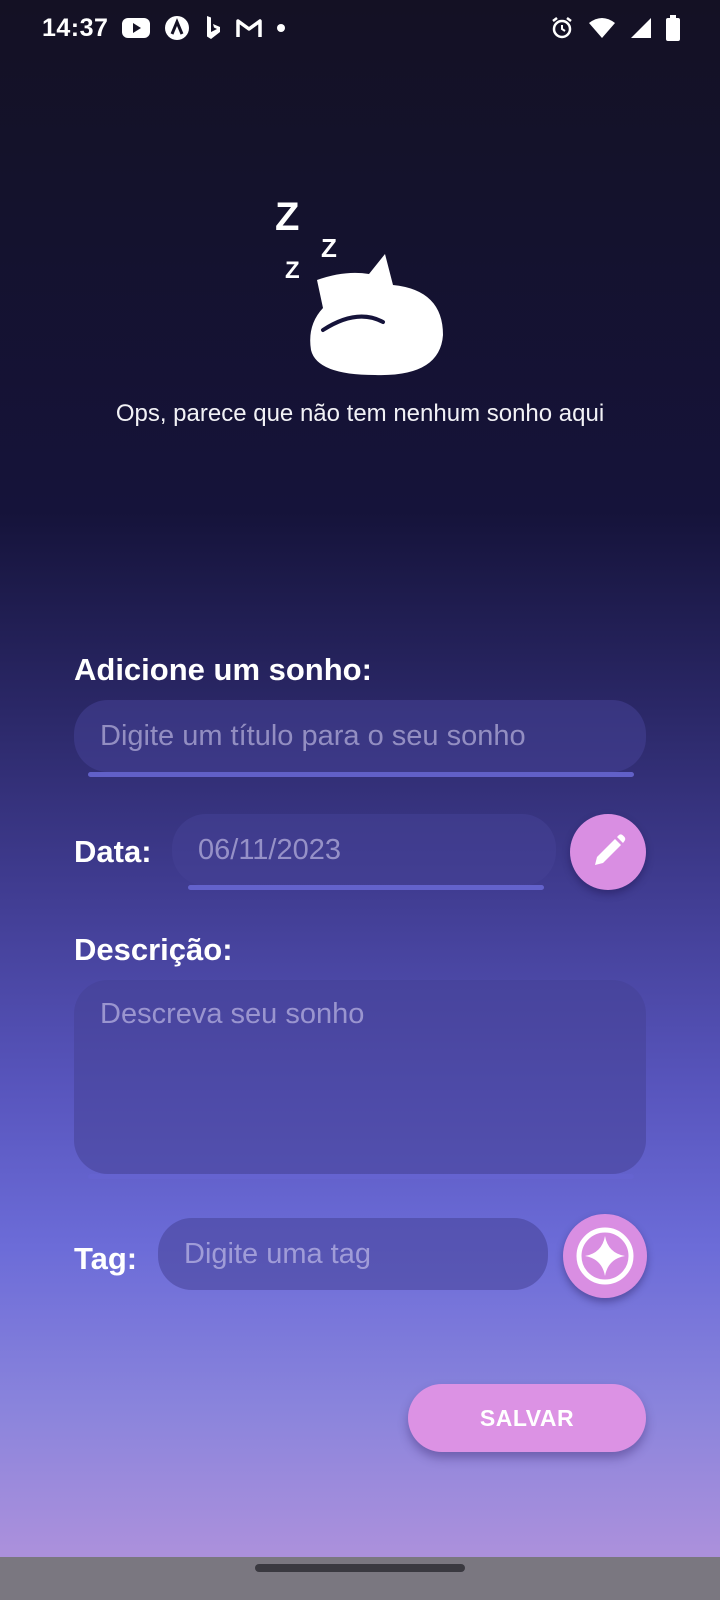  What do you see at coordinates (249, 28) in the screenshot?
I see `gmail-icon` at bounding box center [249, 28].